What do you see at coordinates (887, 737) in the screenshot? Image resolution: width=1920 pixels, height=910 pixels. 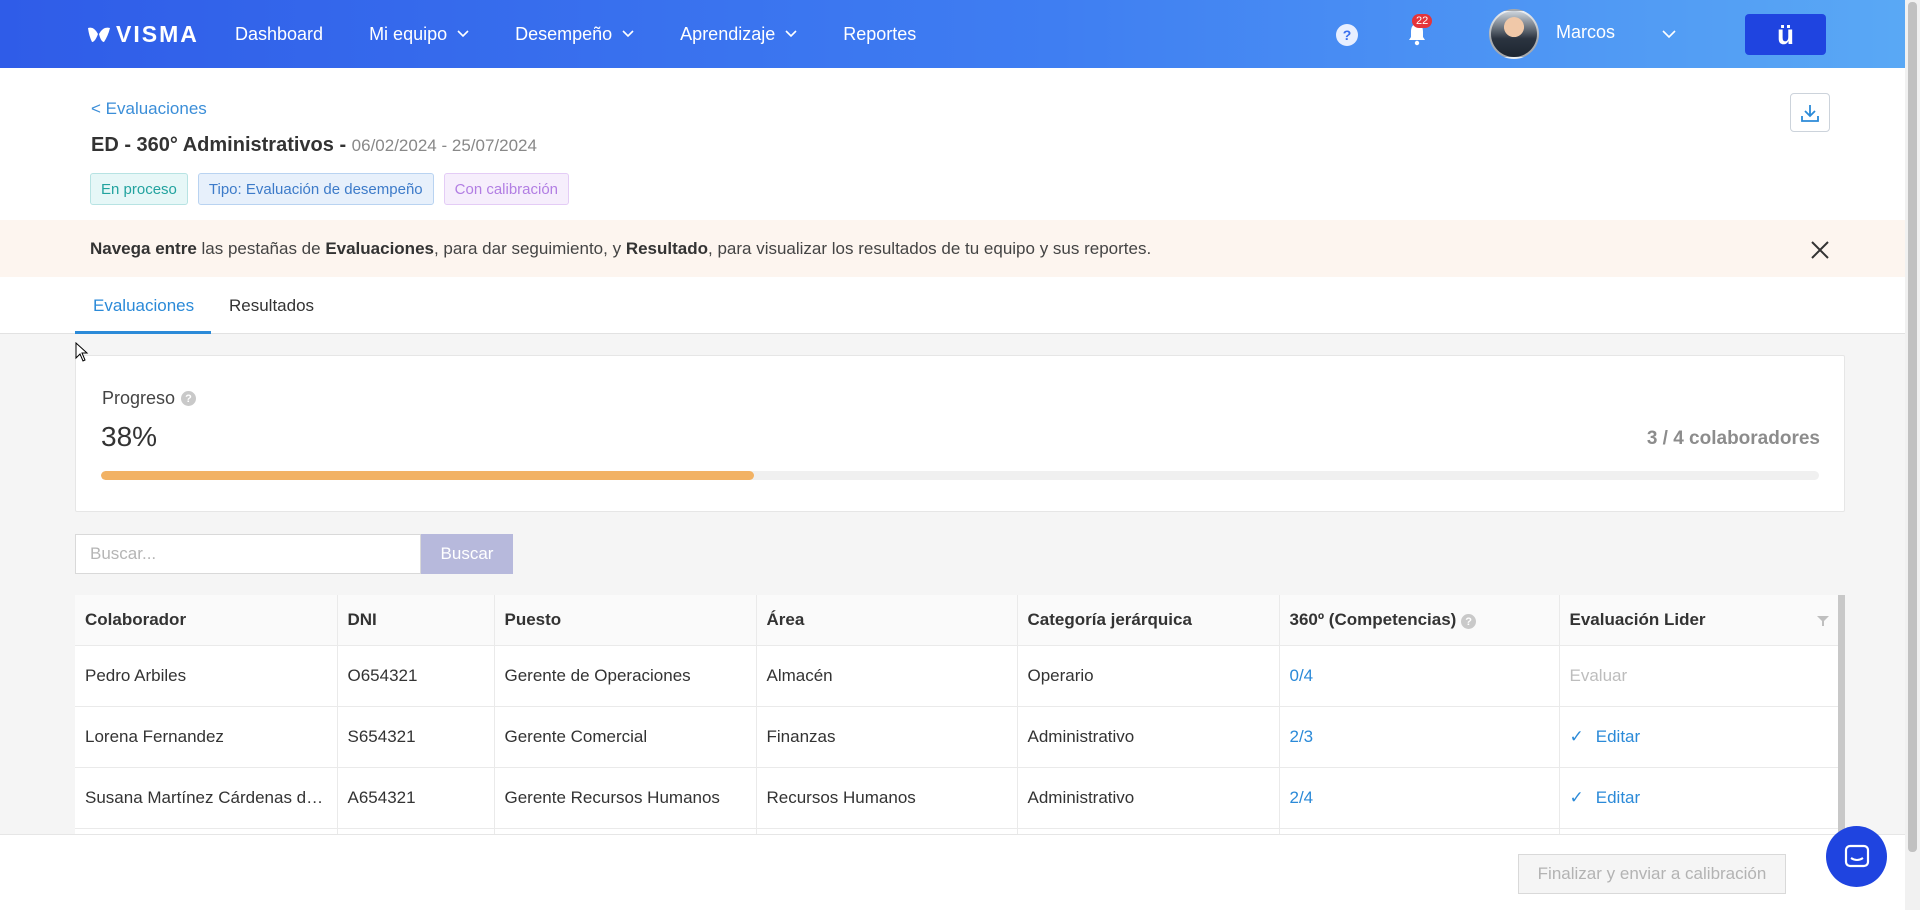 I see `cell-area: Finanzas` at bounding box center [887, 737].